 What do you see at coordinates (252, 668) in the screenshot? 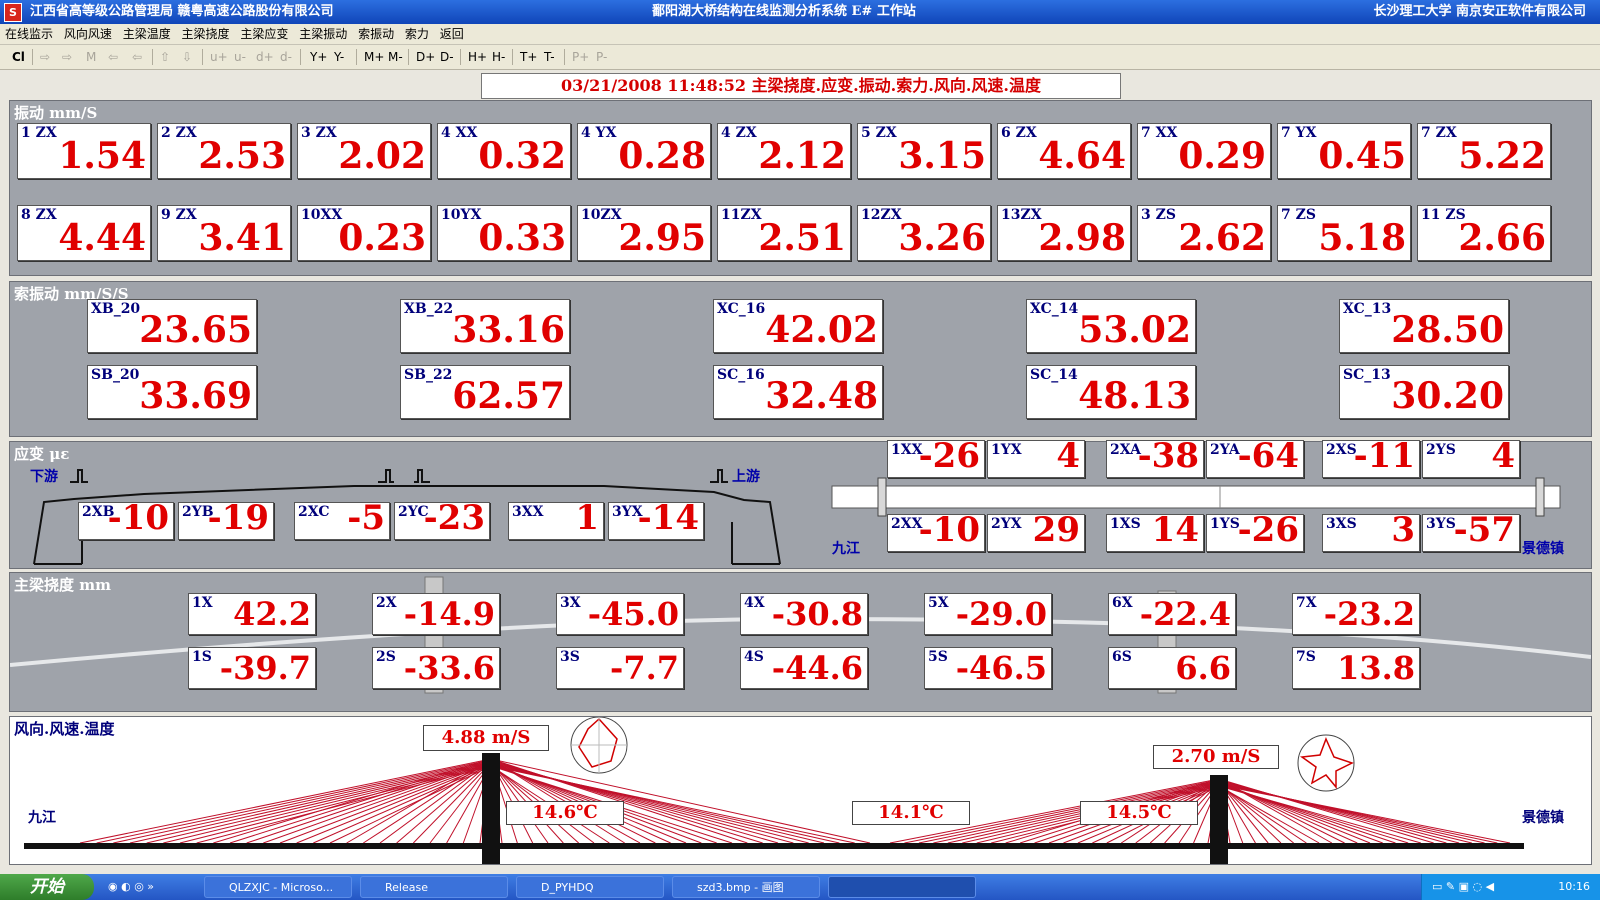
I see `deflection-gauge: 1S -39.7` at bounding box center [252, 668].